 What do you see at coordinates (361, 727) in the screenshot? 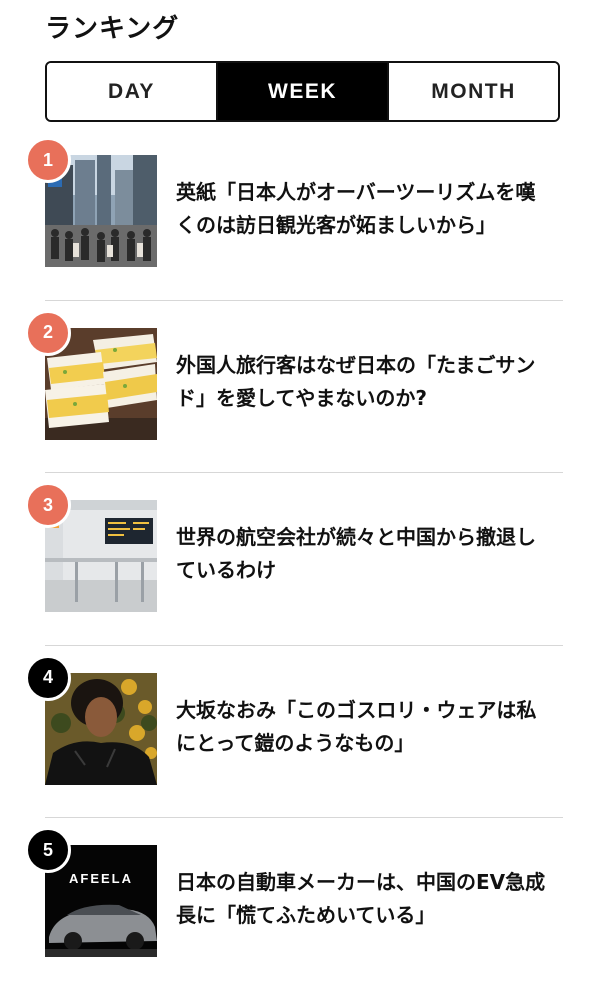
I see `article-headline: 大坂なおみ「このゴスロリ・ウェアは私にとって鎧のようなもの」` at bounding box center [361, 727].